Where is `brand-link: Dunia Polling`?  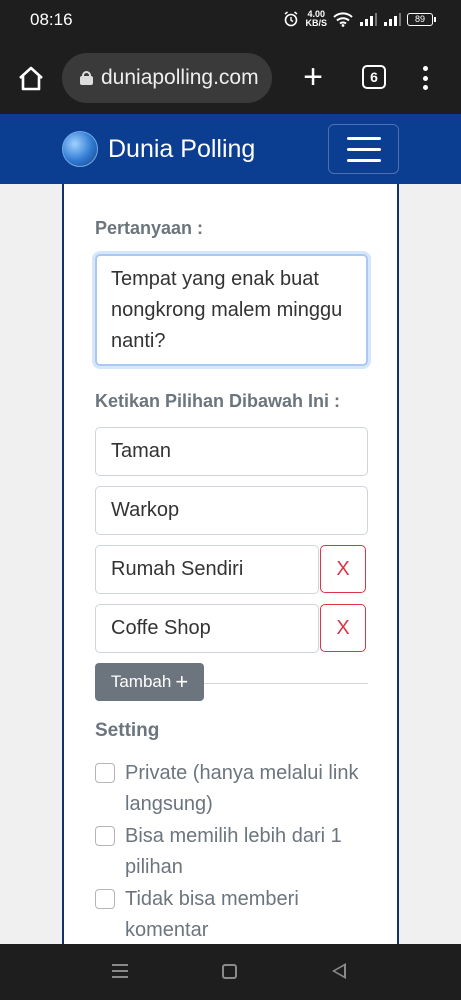
brand-link: Dunia Polling is located at coordinates (158, 149).